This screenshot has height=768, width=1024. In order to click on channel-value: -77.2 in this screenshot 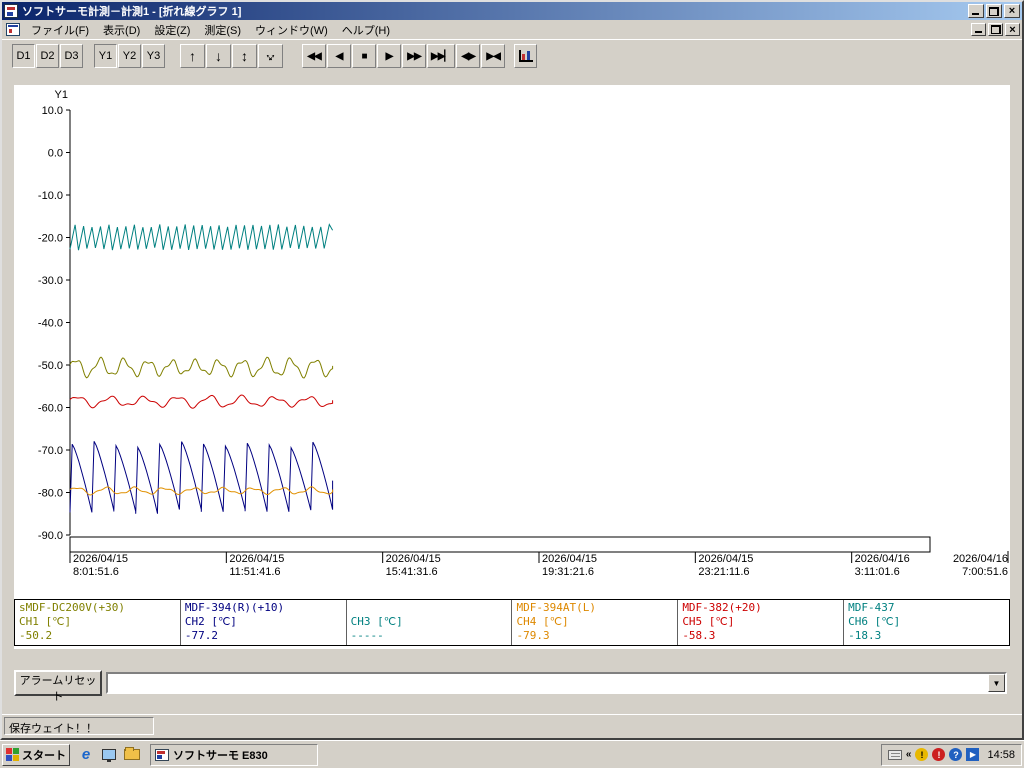, I will do `click(201, 635)`.